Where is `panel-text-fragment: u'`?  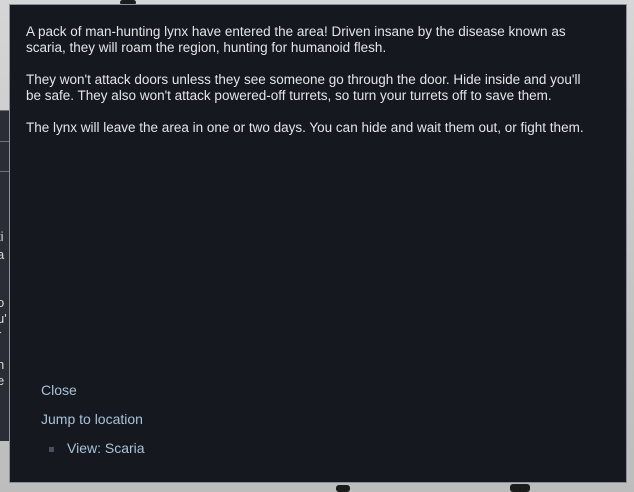
panel-text-fragment: u' is located at coordinates (3, 318).